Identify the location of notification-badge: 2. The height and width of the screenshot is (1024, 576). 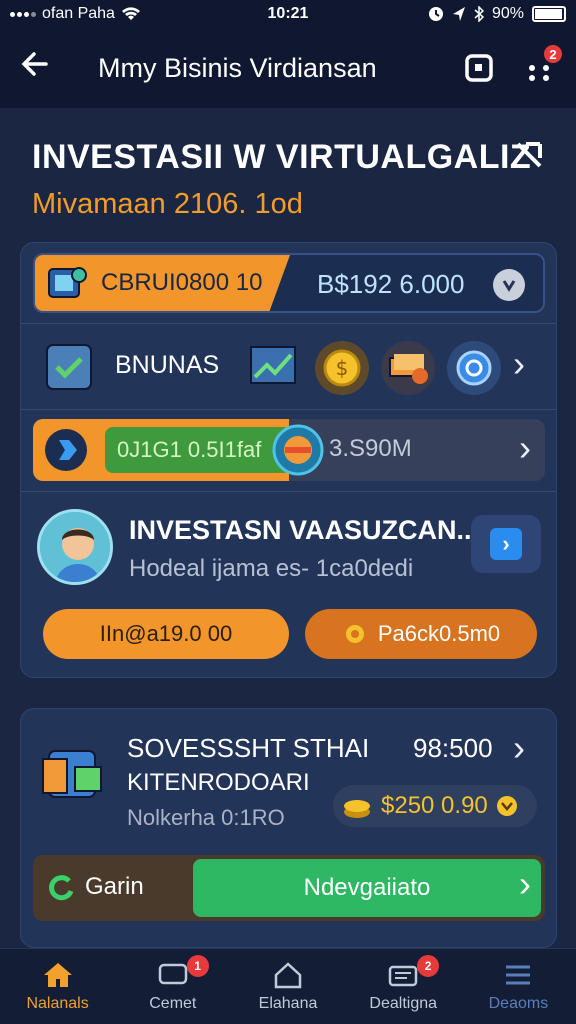
(553, 54).